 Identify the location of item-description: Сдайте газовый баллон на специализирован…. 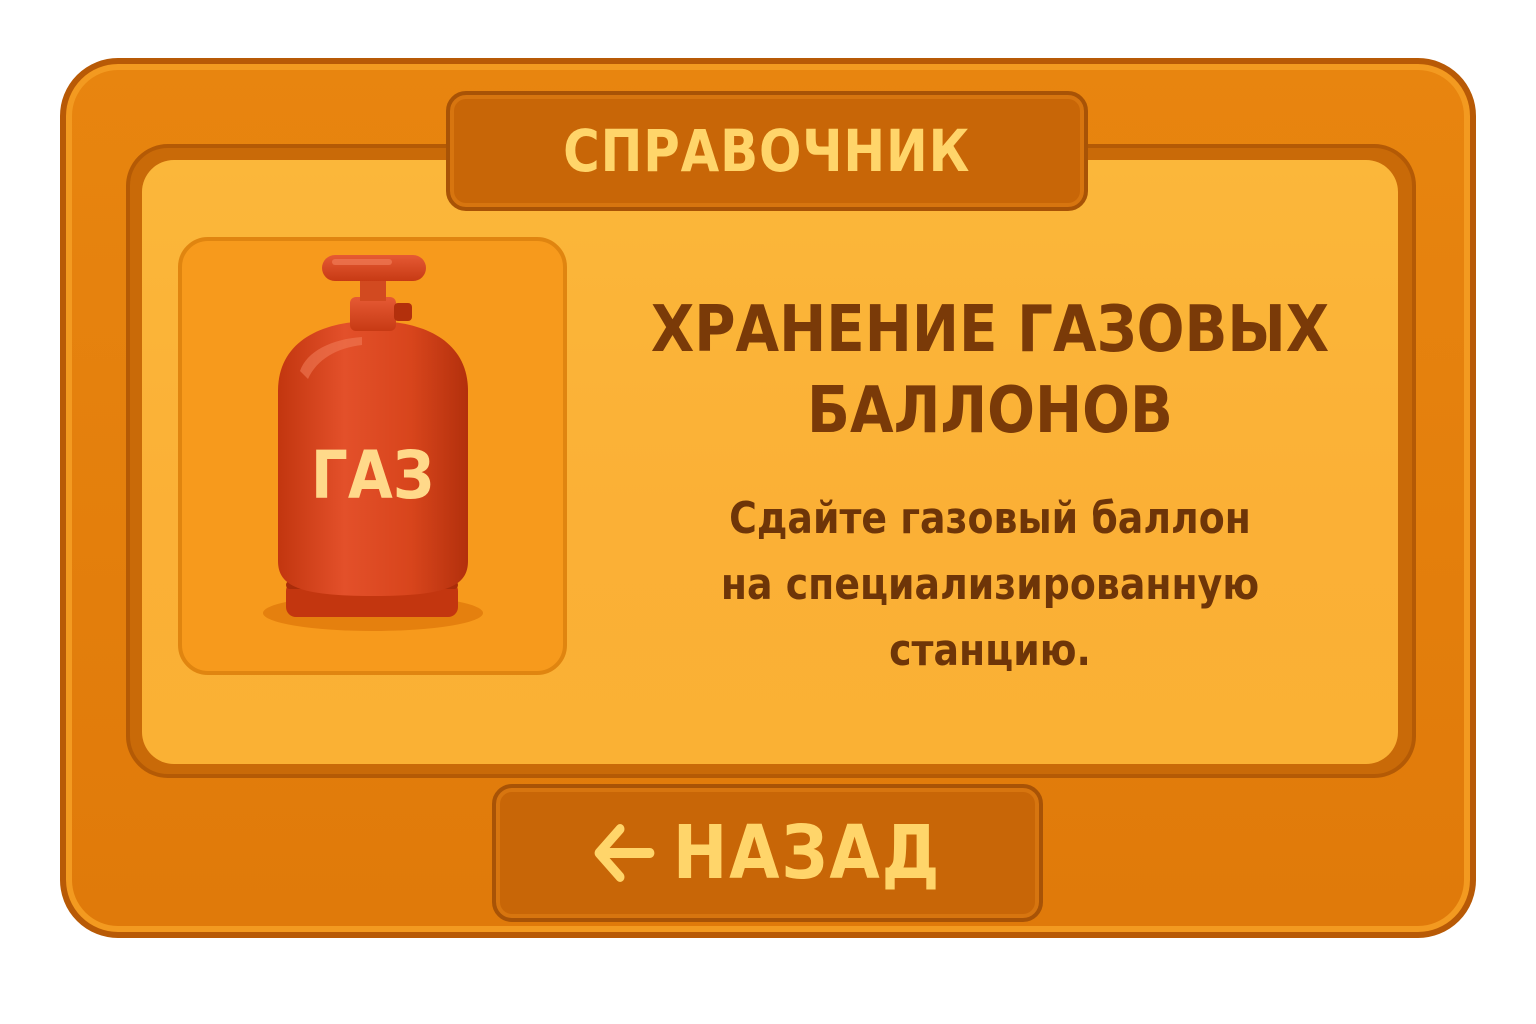
(990, 585).